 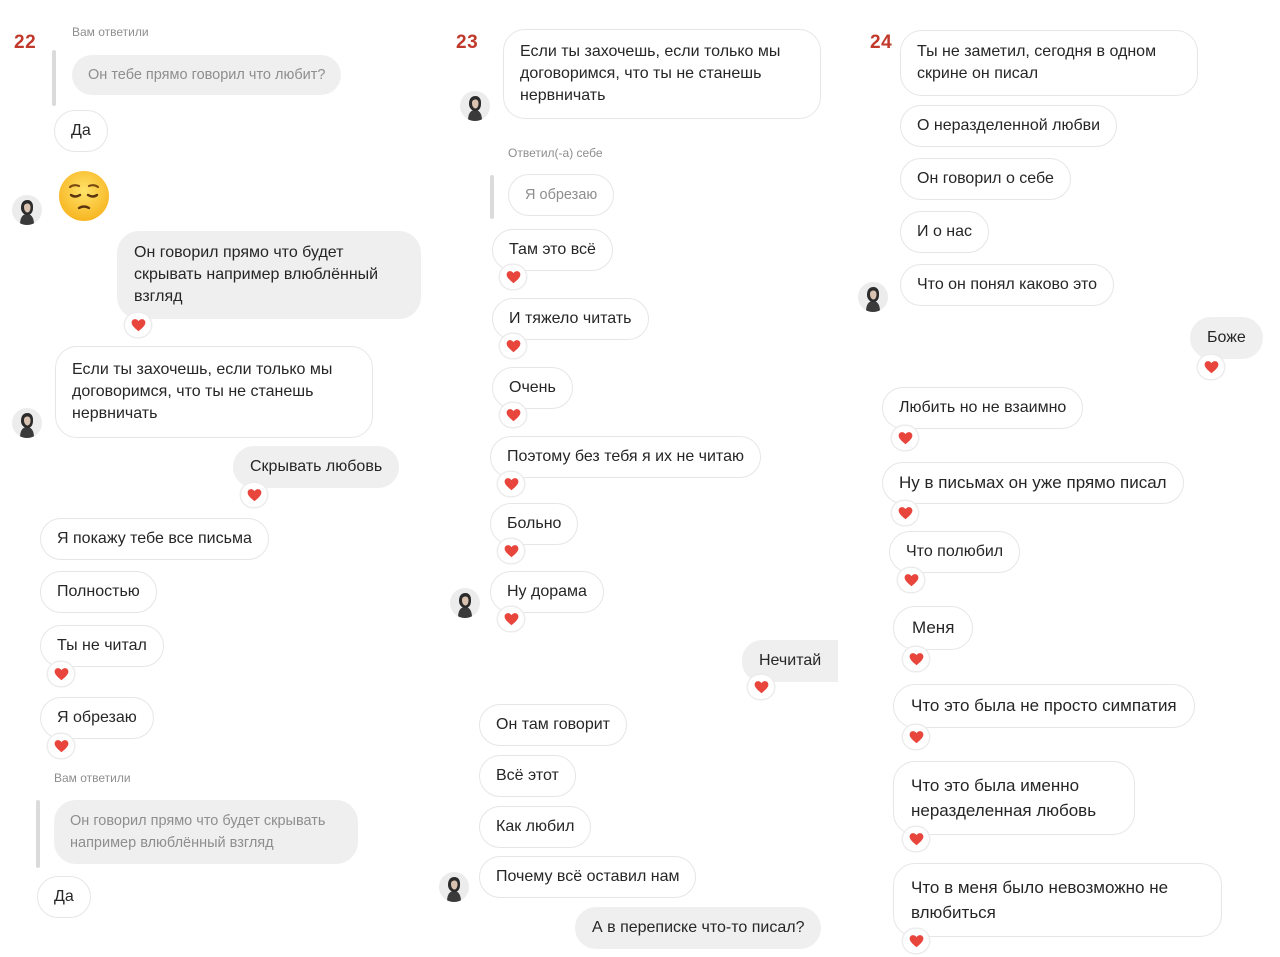 What do you see at coordinates (102, 646) in the screenshot?
I see `message-incoming: Ты не читал` at bounding box center [102, 646].